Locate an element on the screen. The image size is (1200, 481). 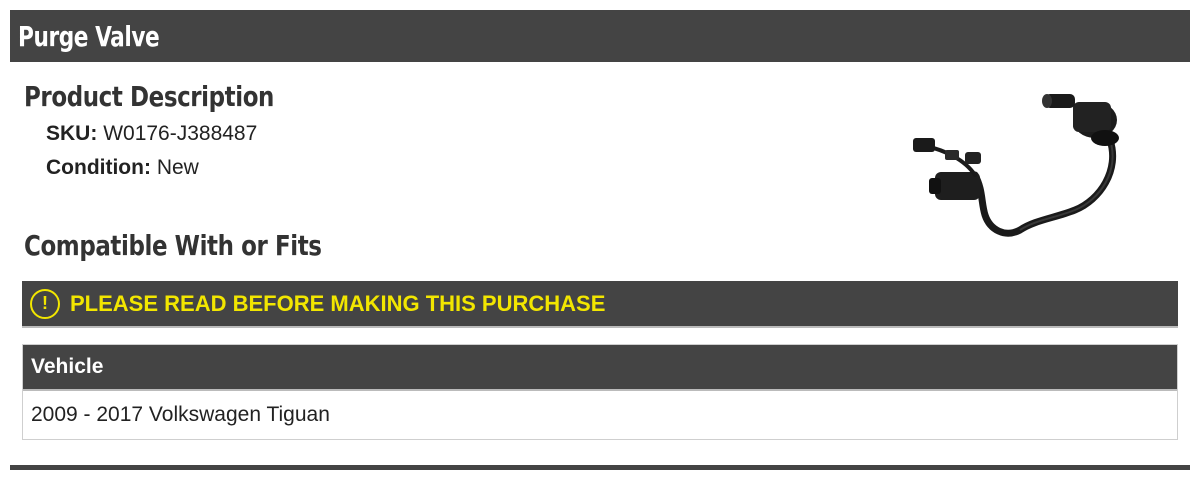
condition-label: Condition: is located at coordinates (98, 167).